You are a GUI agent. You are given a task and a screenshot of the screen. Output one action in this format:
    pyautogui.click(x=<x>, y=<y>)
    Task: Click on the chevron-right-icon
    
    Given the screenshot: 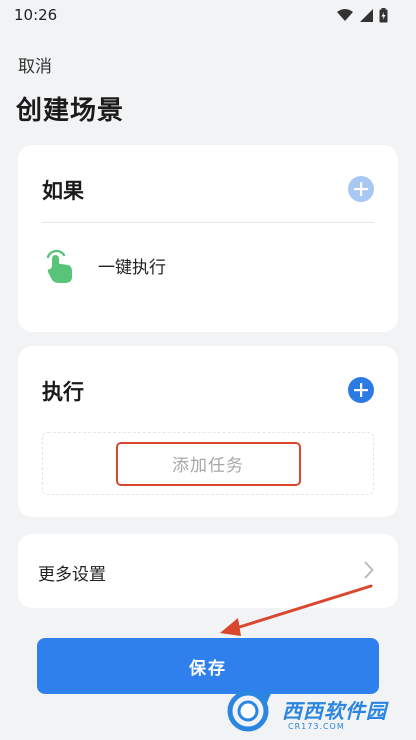 What is the action you would take?
    pyautogui.click(x=369, y=570)
    